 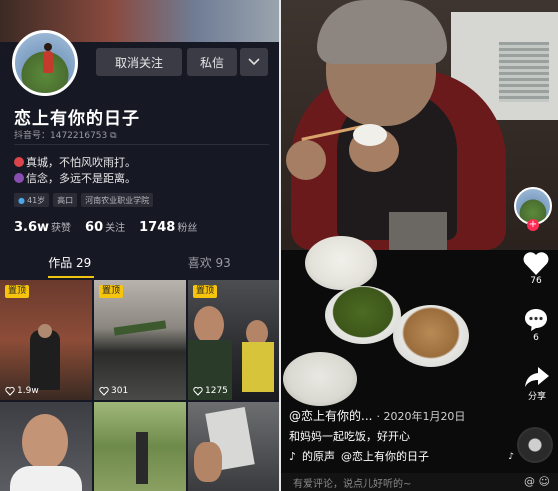 I want to click on video-author-line: @恋上有你的... · 2020年1月20日, so click(x=377, y=415).